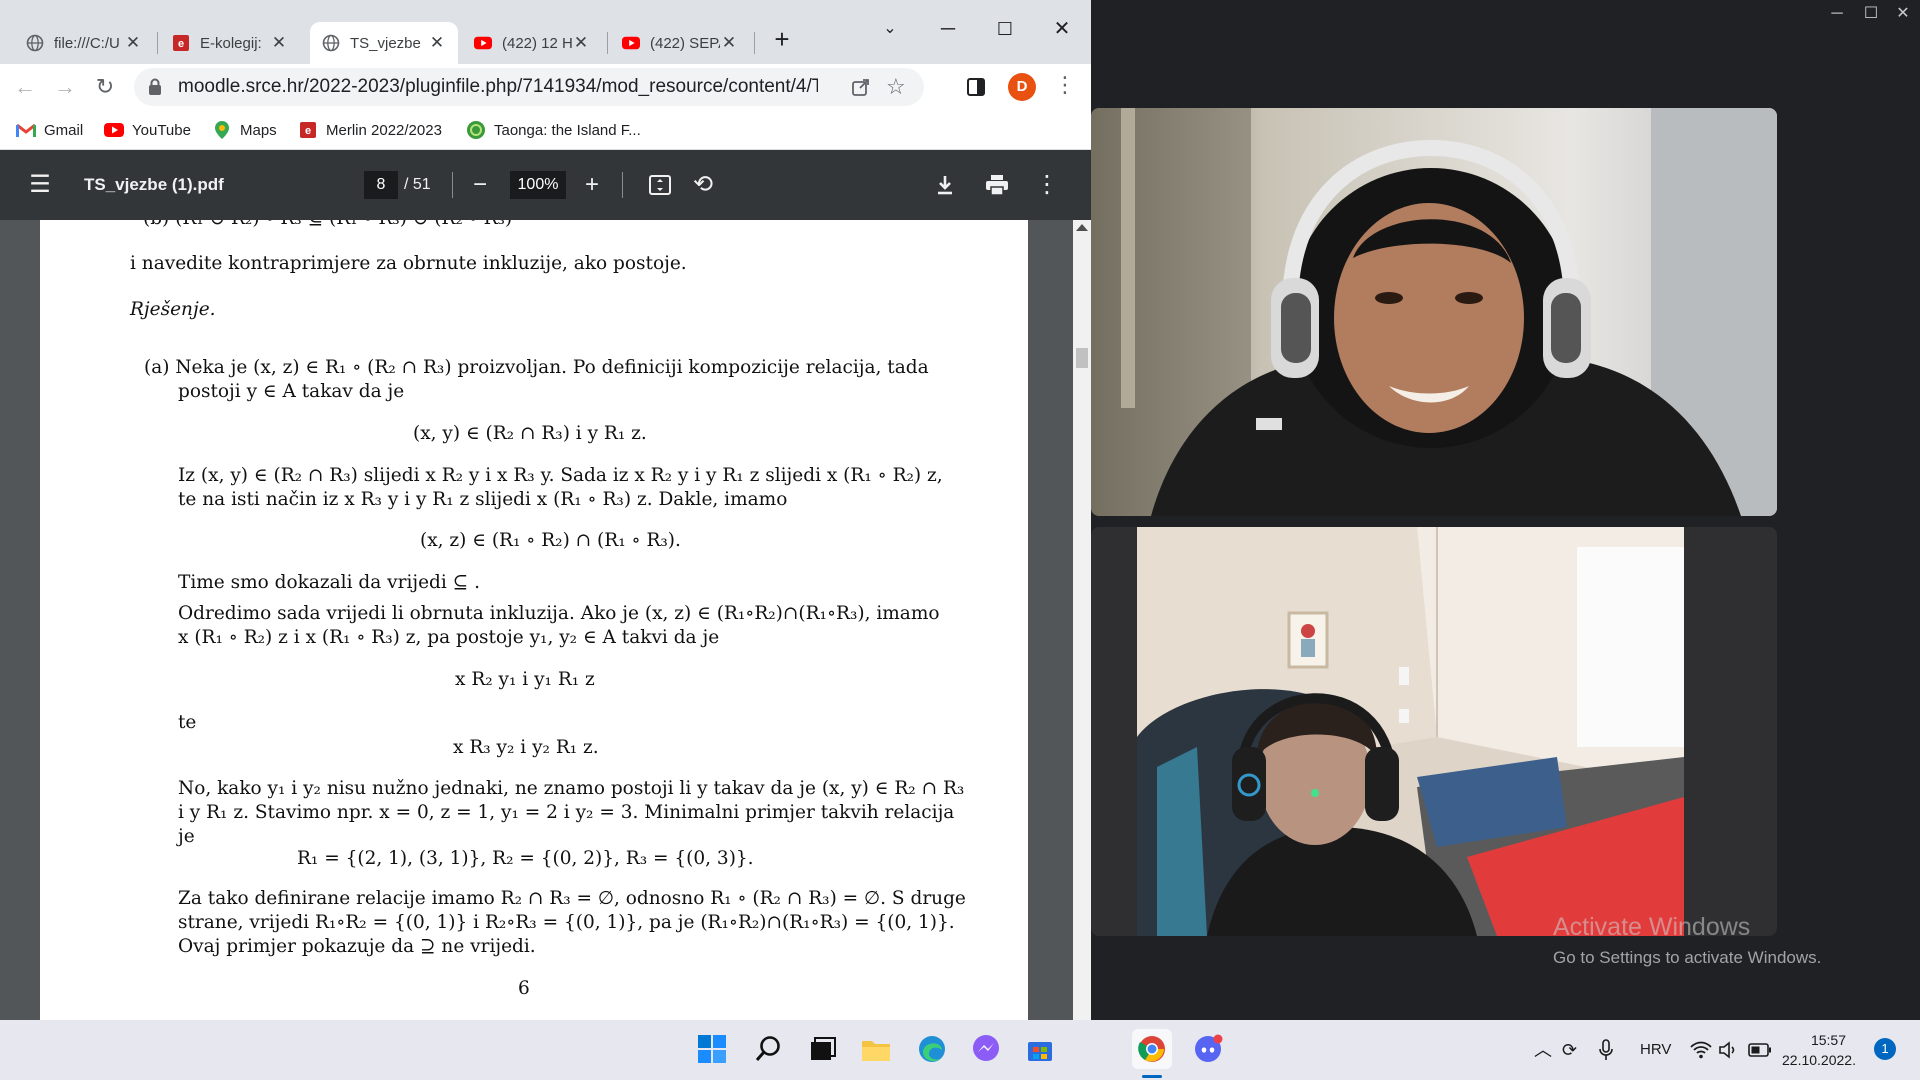 This screenshot has height=1080, width=1920. I want to click on maps-pin-icon, so click(222, 130).